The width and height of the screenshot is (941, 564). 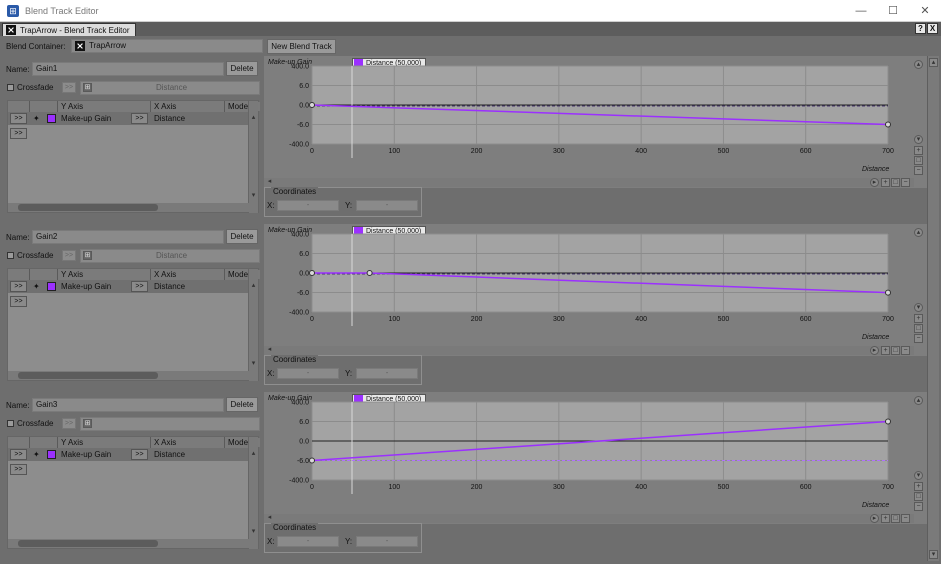 What do you see at coordinates (920, 28) in the screenshot?
I see `help-button: ?` at bounding box center [920, 28].